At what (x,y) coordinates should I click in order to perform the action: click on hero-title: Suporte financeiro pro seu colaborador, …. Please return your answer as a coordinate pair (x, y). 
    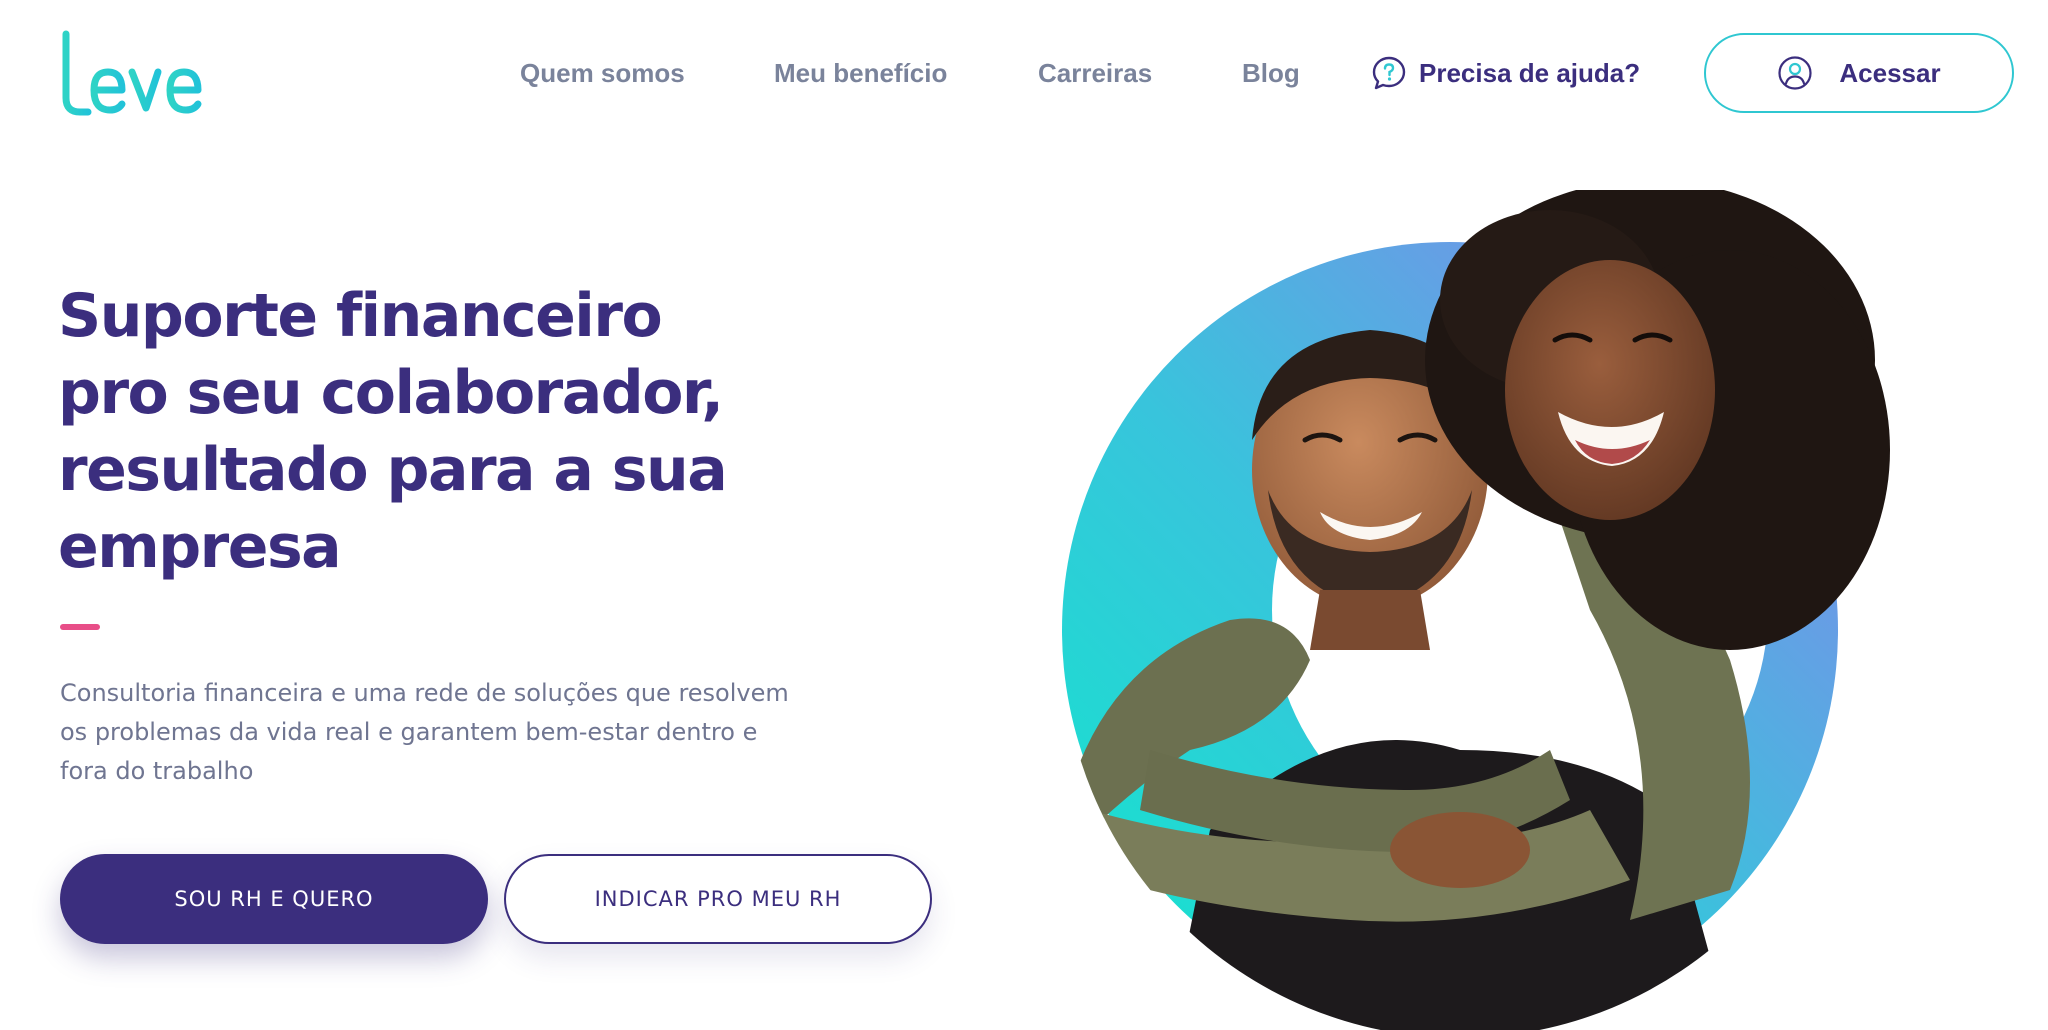
    Looking at the image, I should click on (448, 432).